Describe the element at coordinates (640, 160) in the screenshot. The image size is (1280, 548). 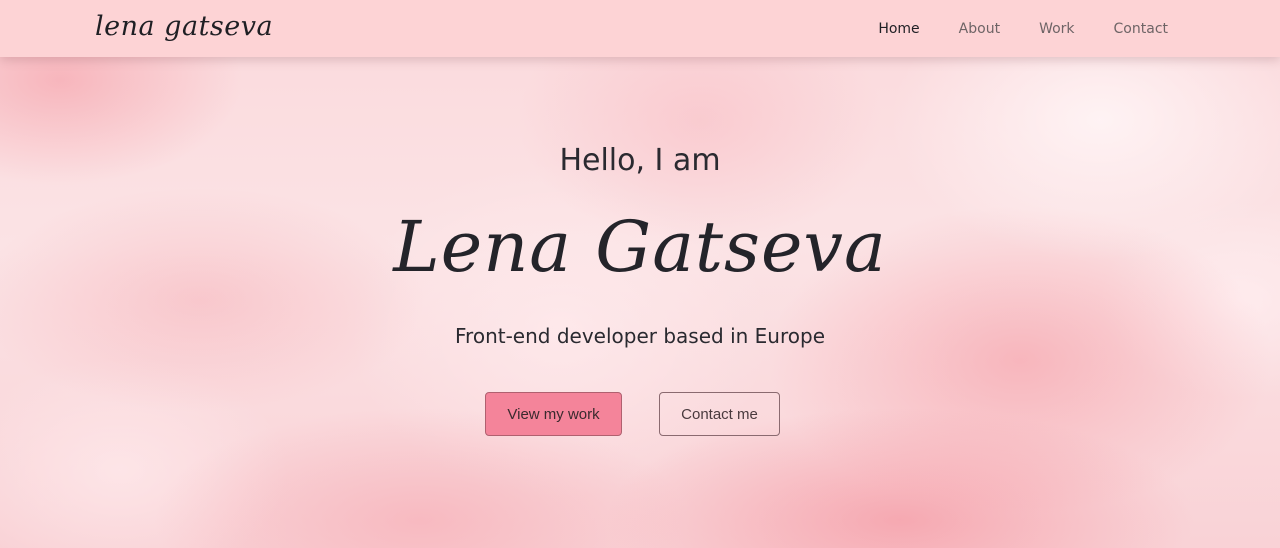
I see `hero-greeting: Hello, I am` at that location.